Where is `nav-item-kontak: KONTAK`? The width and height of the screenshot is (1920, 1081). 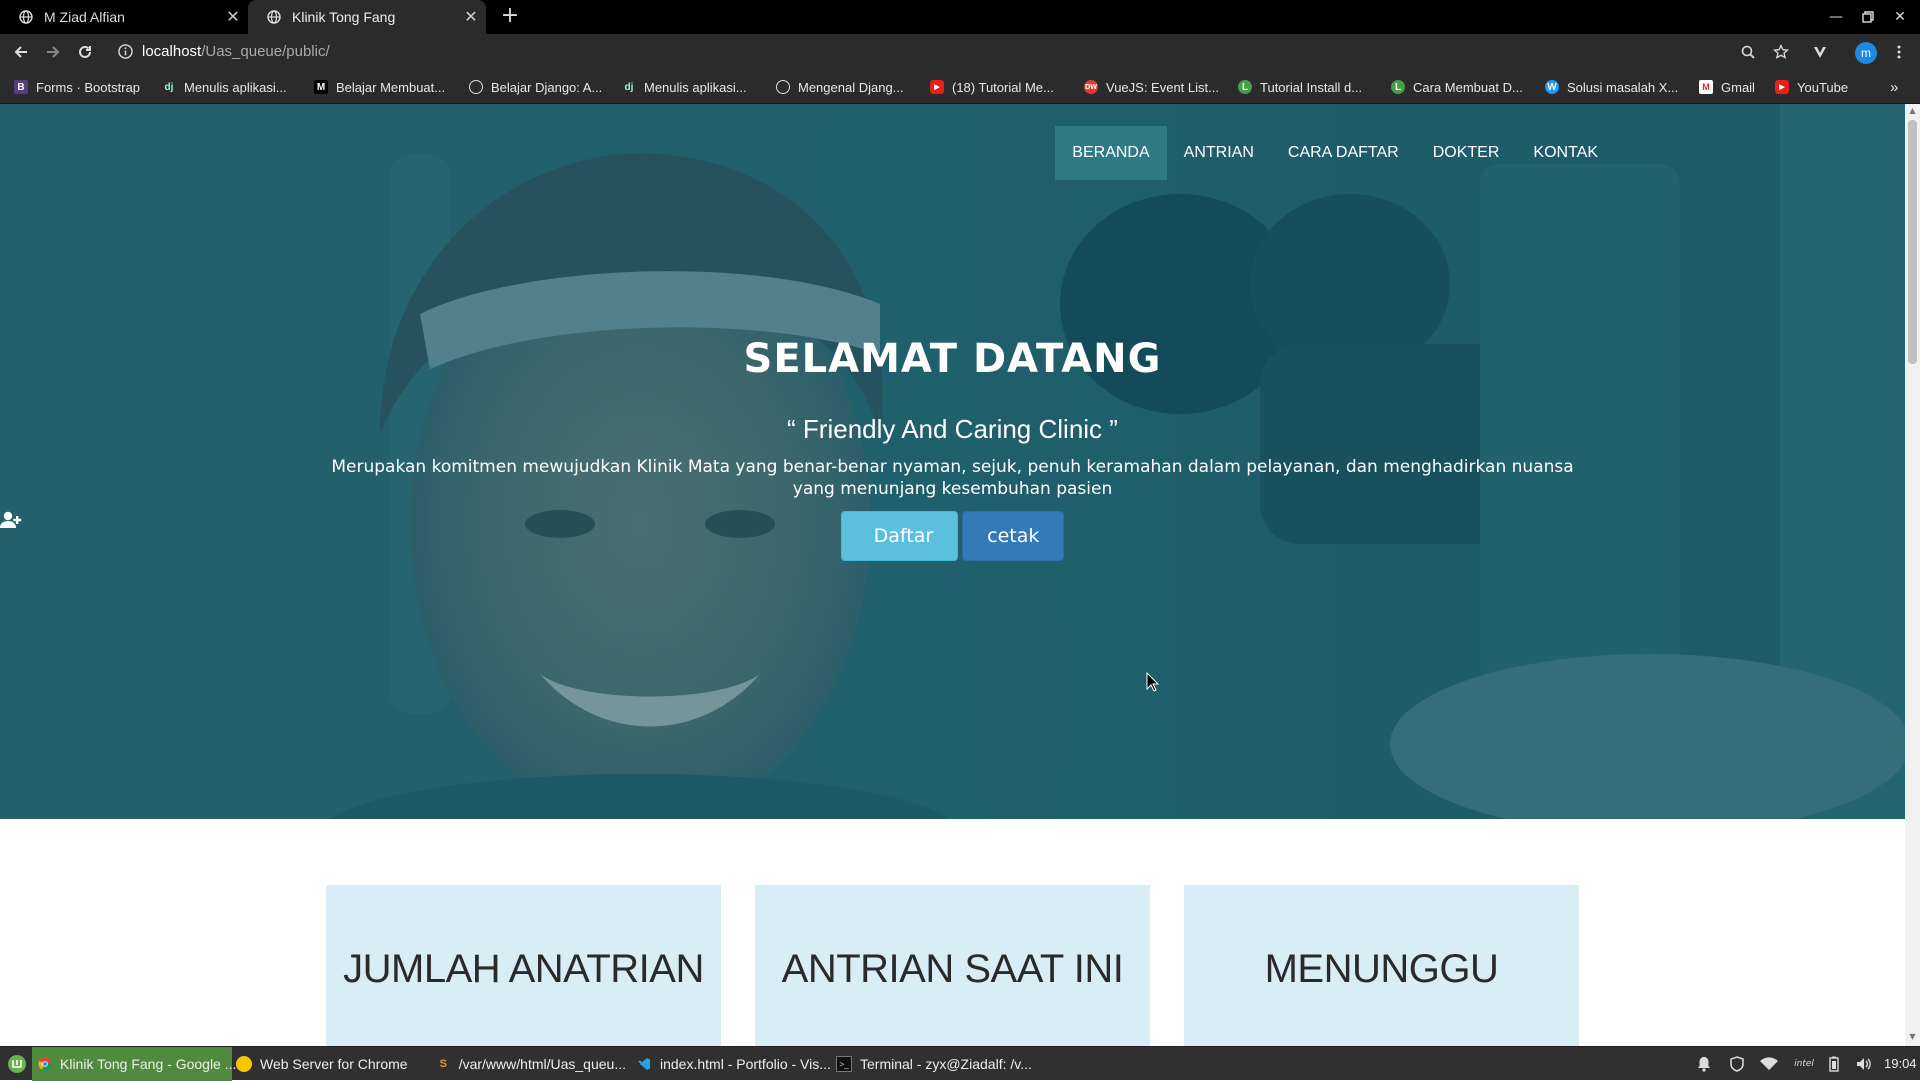 nav-item-kontak: KONTAK is located at coordinates (1565, 153).